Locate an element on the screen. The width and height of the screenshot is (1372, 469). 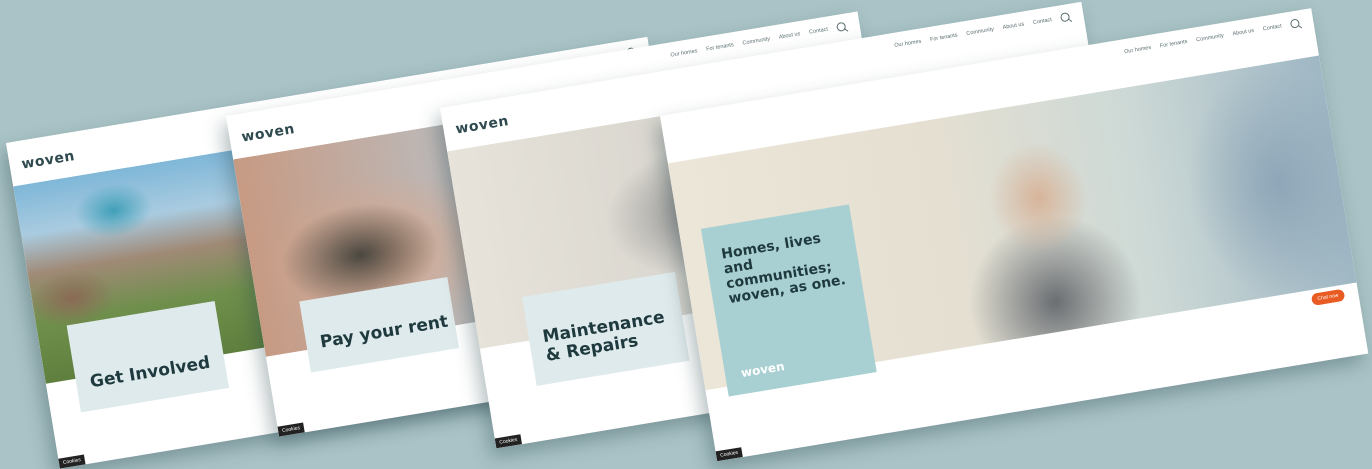
chat-button: Chat now is located at coordinates (1328, 297).